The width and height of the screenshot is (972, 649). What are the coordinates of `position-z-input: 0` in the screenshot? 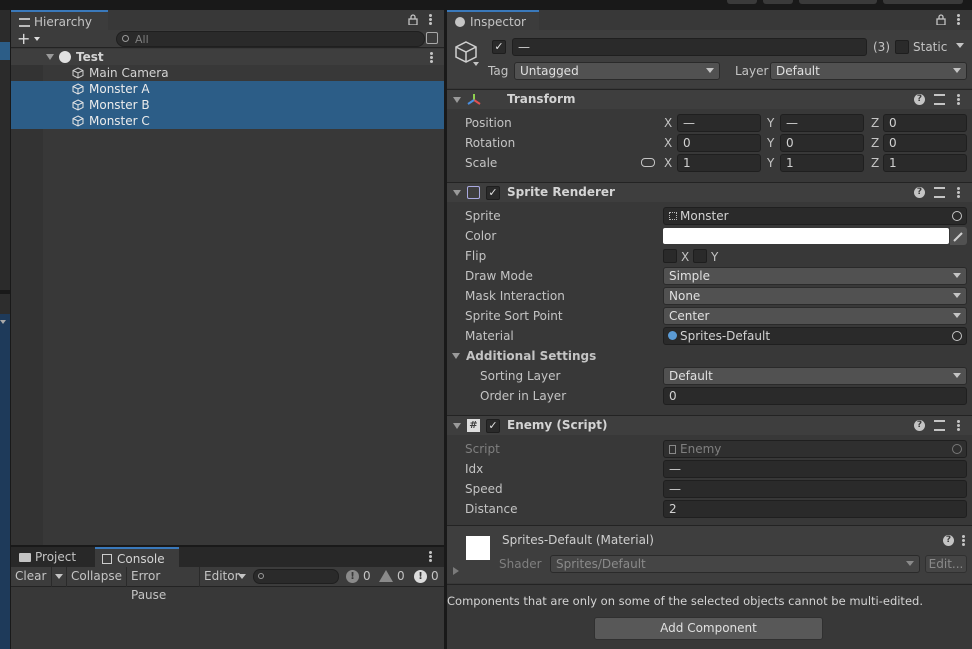 It's located at (925, 123).